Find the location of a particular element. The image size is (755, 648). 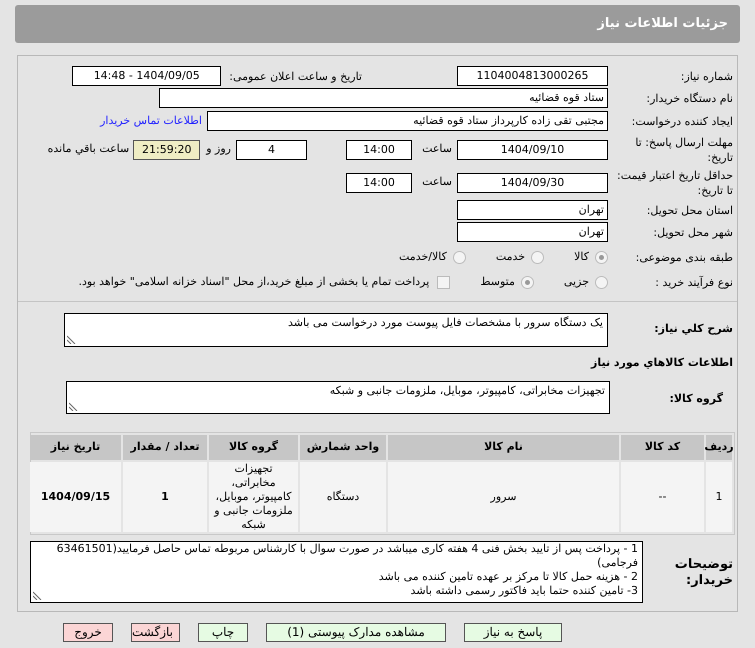

action-button: مشاهده مدارک پیوستی (1) is located at coordinates (356, 632).